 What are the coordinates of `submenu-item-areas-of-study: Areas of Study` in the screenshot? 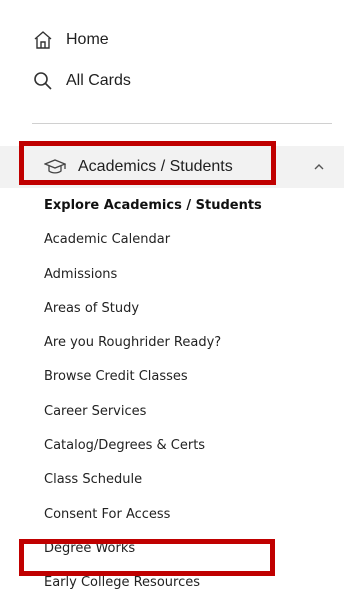 It's located at (189, 316).